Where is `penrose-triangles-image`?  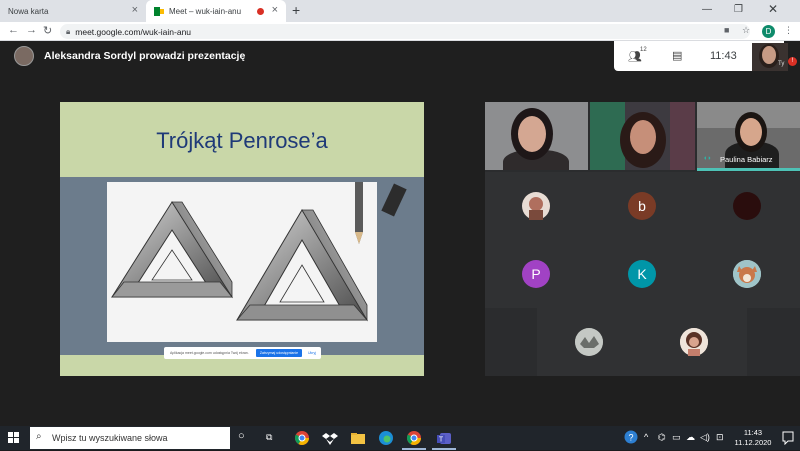 penrose-triangles-image is located at coordinates (239, 250).